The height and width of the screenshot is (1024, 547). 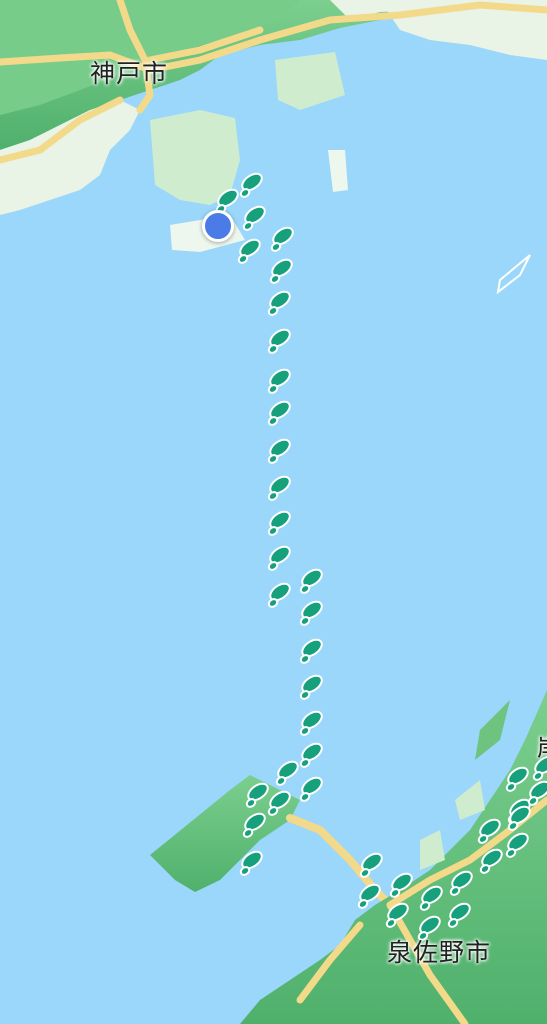 What do you see at coordinates (542, 745) in the screenshot?
I see `city-label-edge: 岸` at bounding box center [542, 745].